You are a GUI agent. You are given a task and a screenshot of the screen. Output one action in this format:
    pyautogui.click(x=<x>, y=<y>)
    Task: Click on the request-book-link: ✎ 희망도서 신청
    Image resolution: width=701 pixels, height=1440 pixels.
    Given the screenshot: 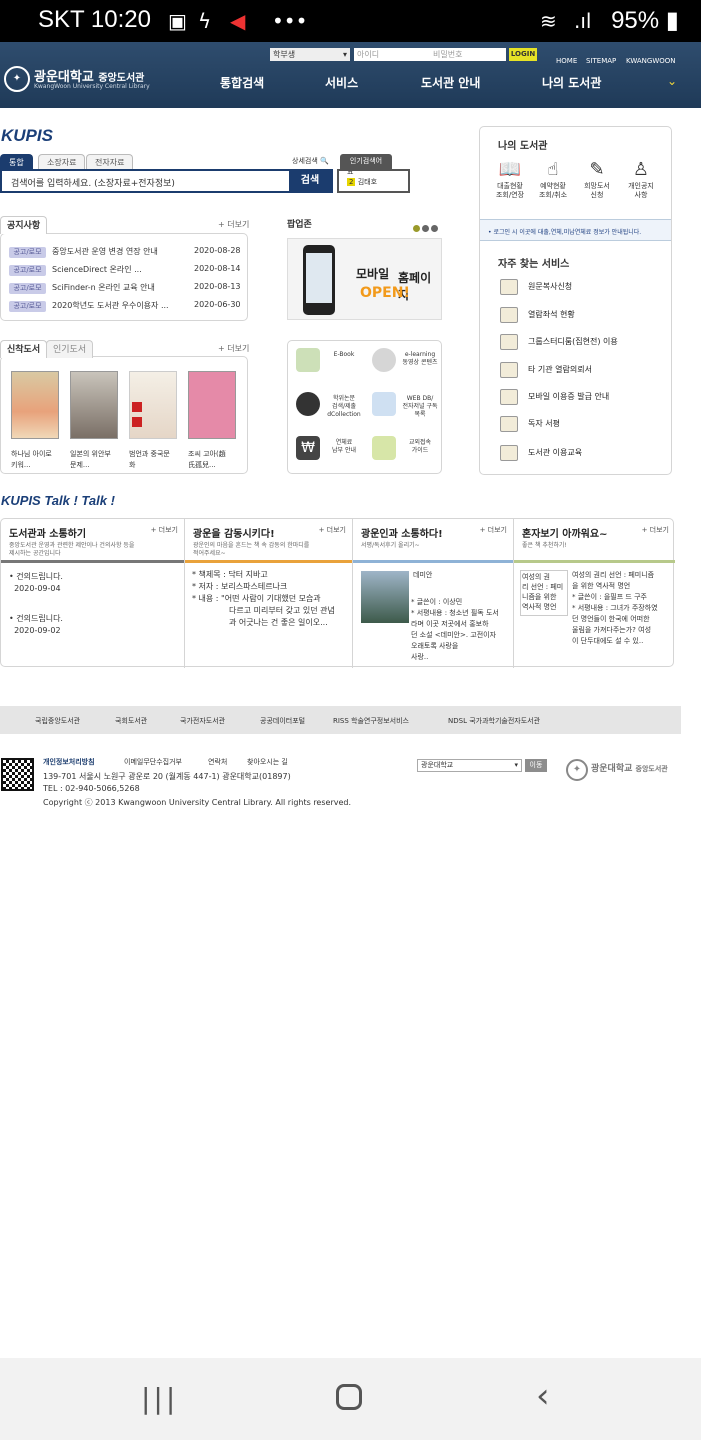 What is the action you would take?
    pyautogui.click(x=597, y=179)
    